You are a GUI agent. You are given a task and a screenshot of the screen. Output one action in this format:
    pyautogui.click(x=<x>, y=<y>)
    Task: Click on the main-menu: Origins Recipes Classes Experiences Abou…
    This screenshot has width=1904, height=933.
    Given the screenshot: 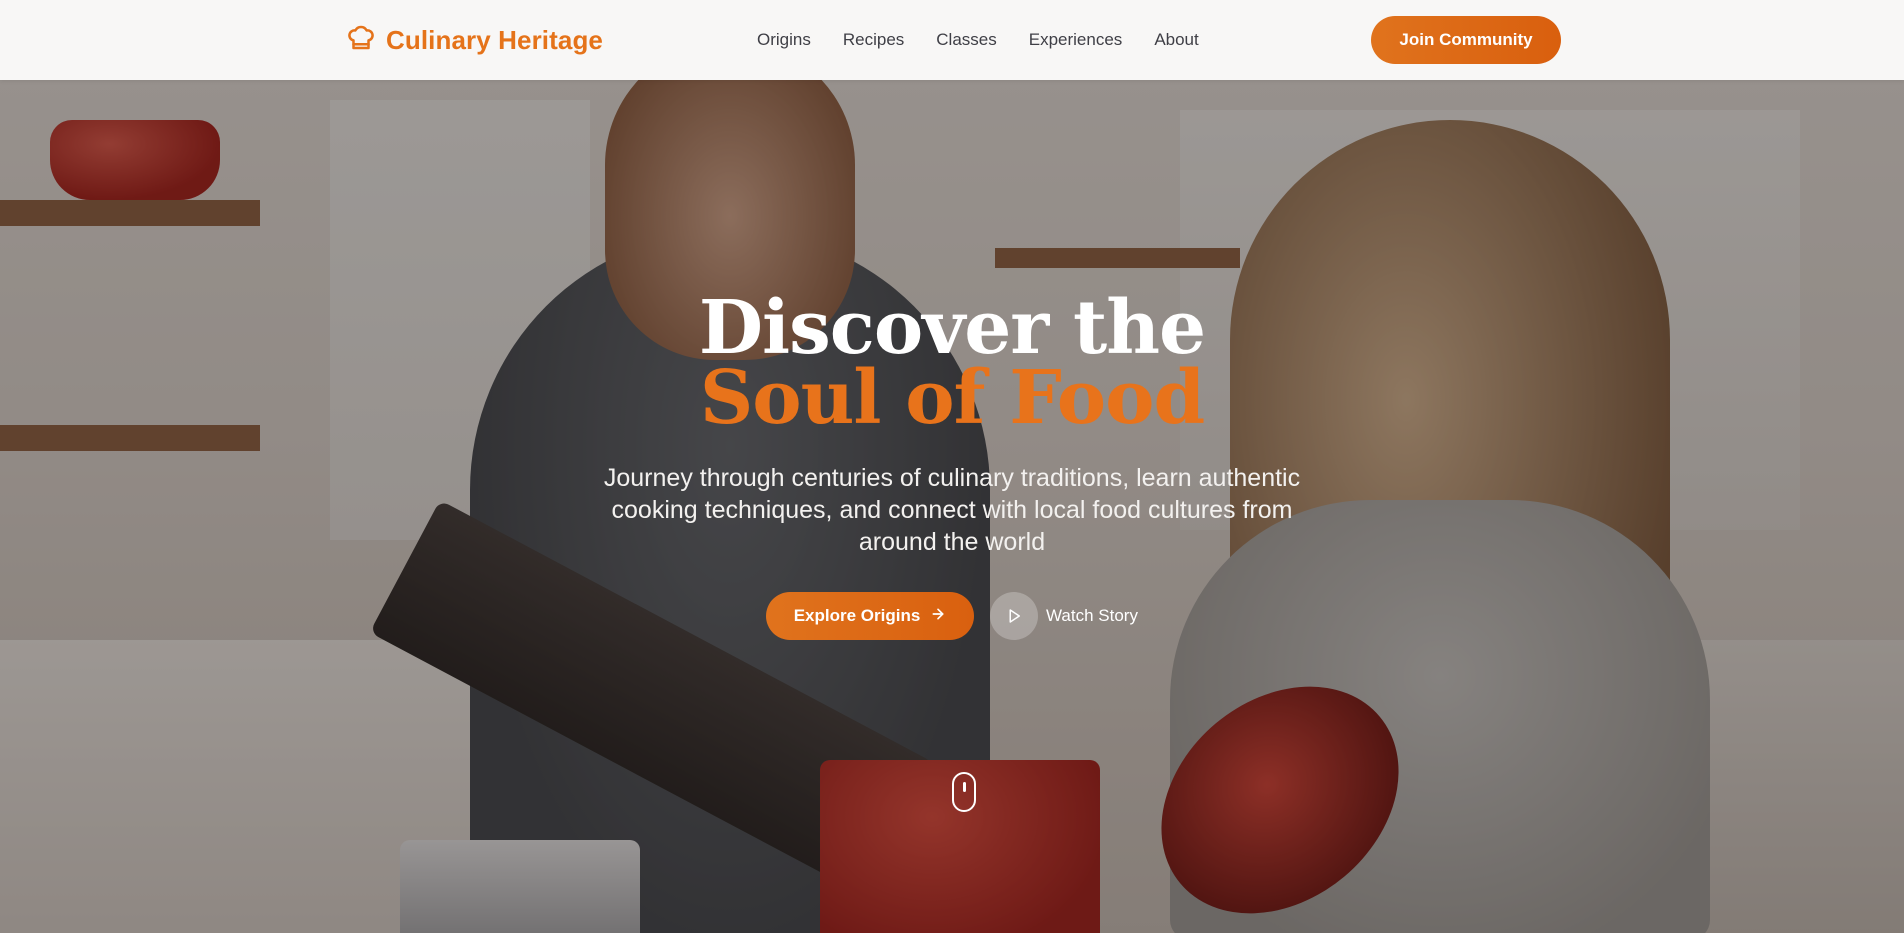 What is the action you would take?
    pyautogui.click(x=978, y=40)
    